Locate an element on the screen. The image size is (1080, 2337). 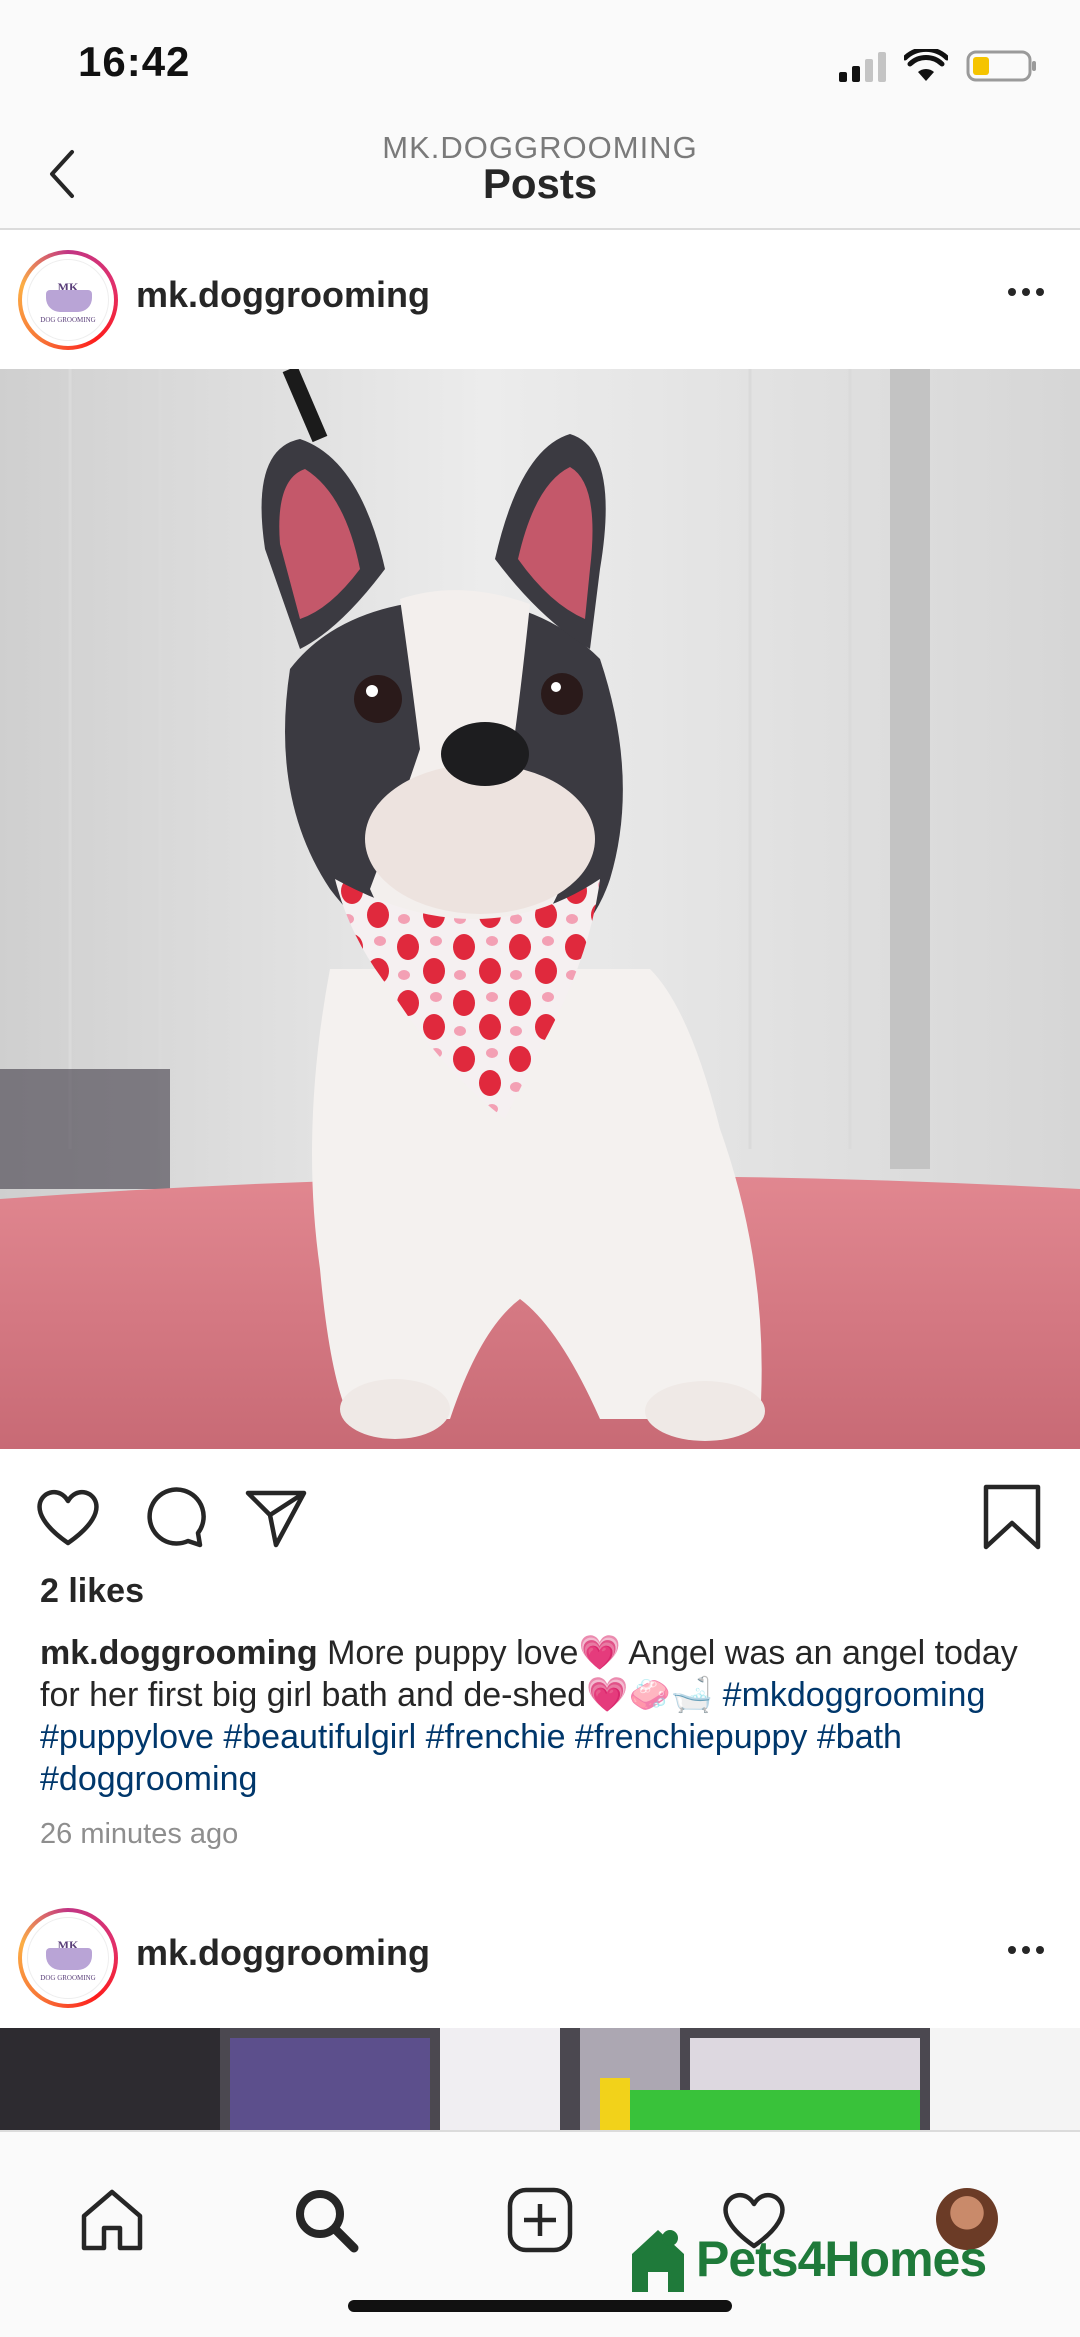
bookmark-icon is located at coordinates (1012, 1517).